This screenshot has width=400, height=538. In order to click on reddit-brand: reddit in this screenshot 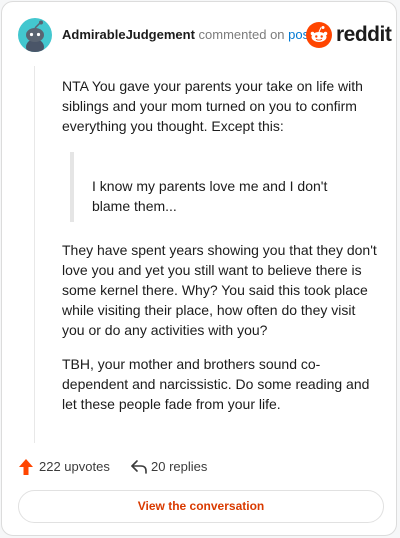, I will do `click(349, 35)`.